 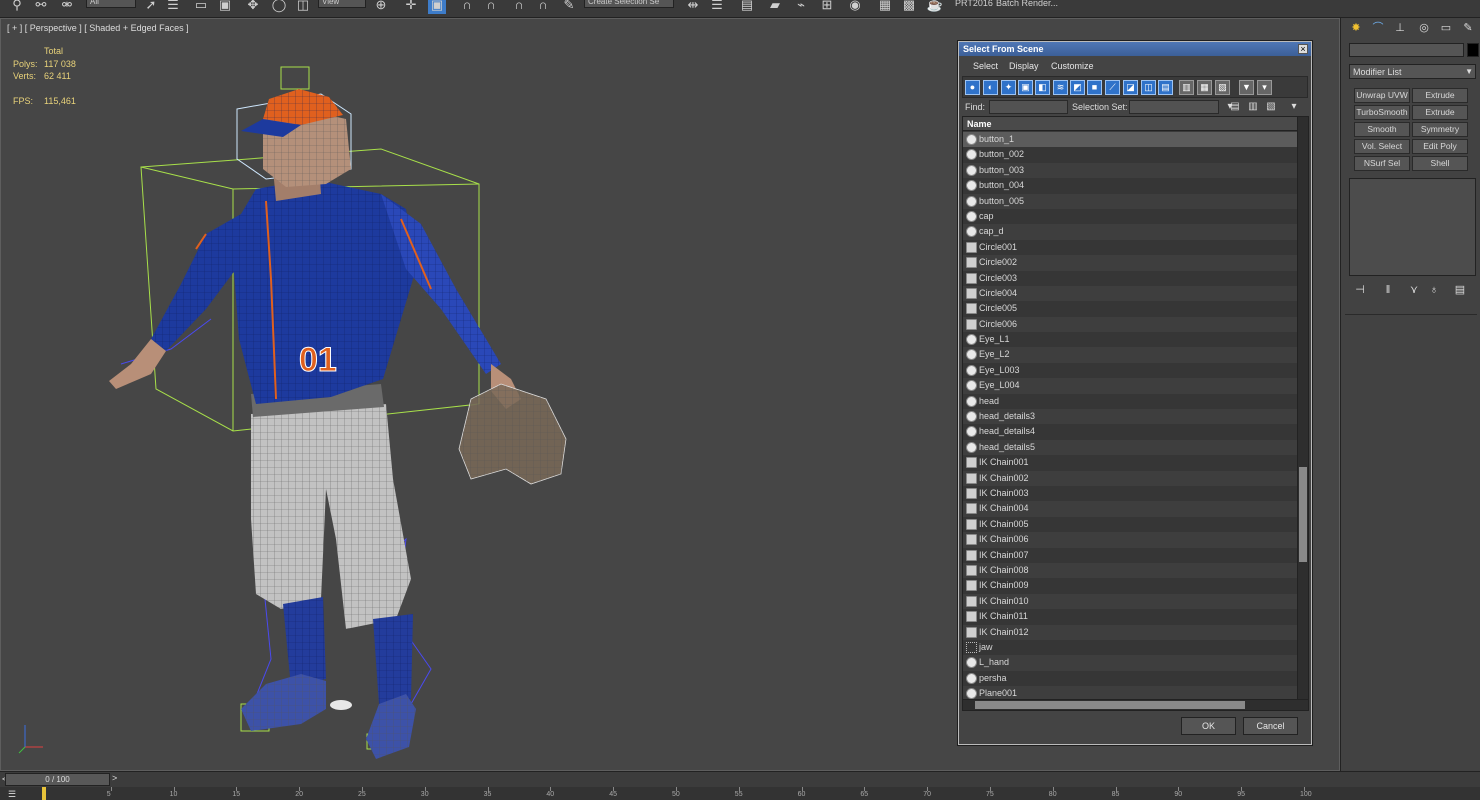 I want to click on horizontal-scroll-thumb, so click(x=1110, y=705).